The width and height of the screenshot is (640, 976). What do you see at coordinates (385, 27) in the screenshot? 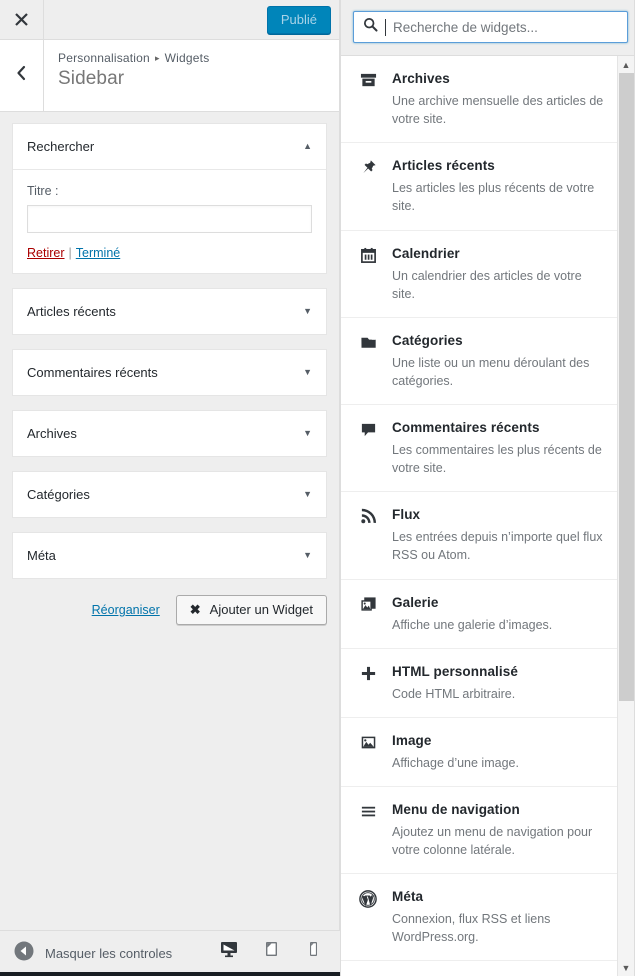
I see `text-cursor` at bounding box center [385, 27].